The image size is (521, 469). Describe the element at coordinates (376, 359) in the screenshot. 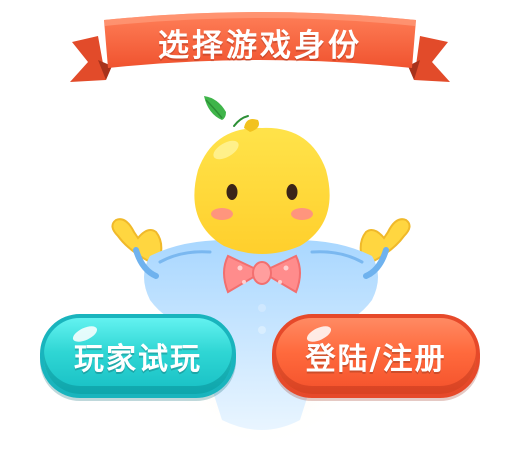

I see `login-register-label: 登陆/注册` at that location.